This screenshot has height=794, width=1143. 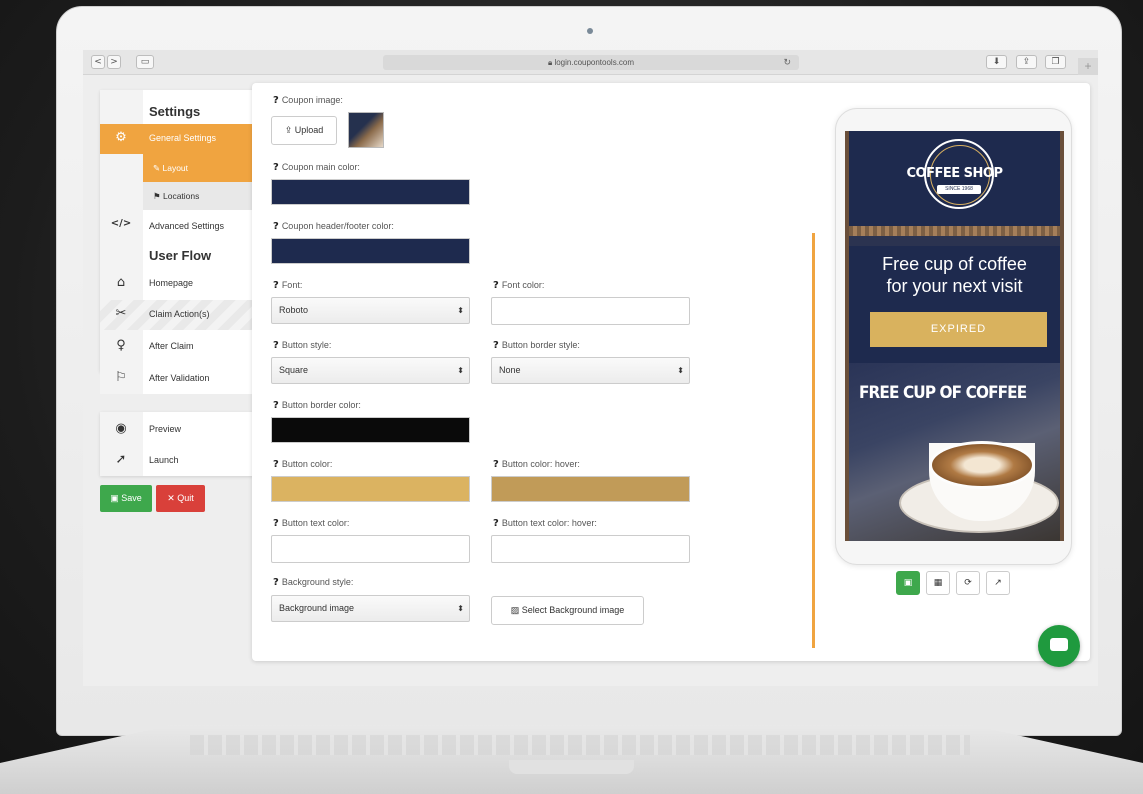 I want to click on download-icon: ⬇, so click(x=996, y=62).